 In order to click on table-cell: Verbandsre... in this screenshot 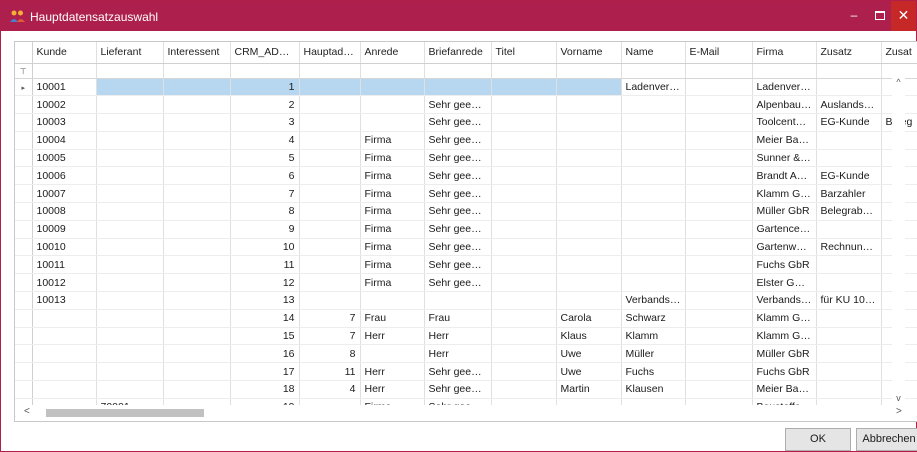, I will do `click(784, 300)`.